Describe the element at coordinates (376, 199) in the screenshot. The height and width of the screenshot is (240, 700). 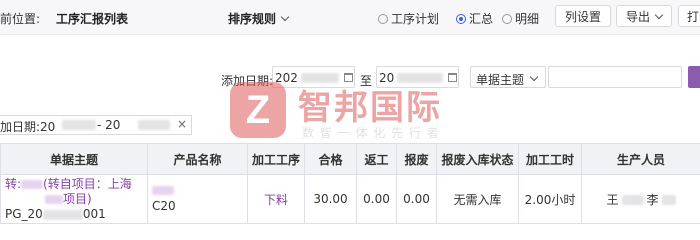
I see `cell-rework: 0.00` at that location.